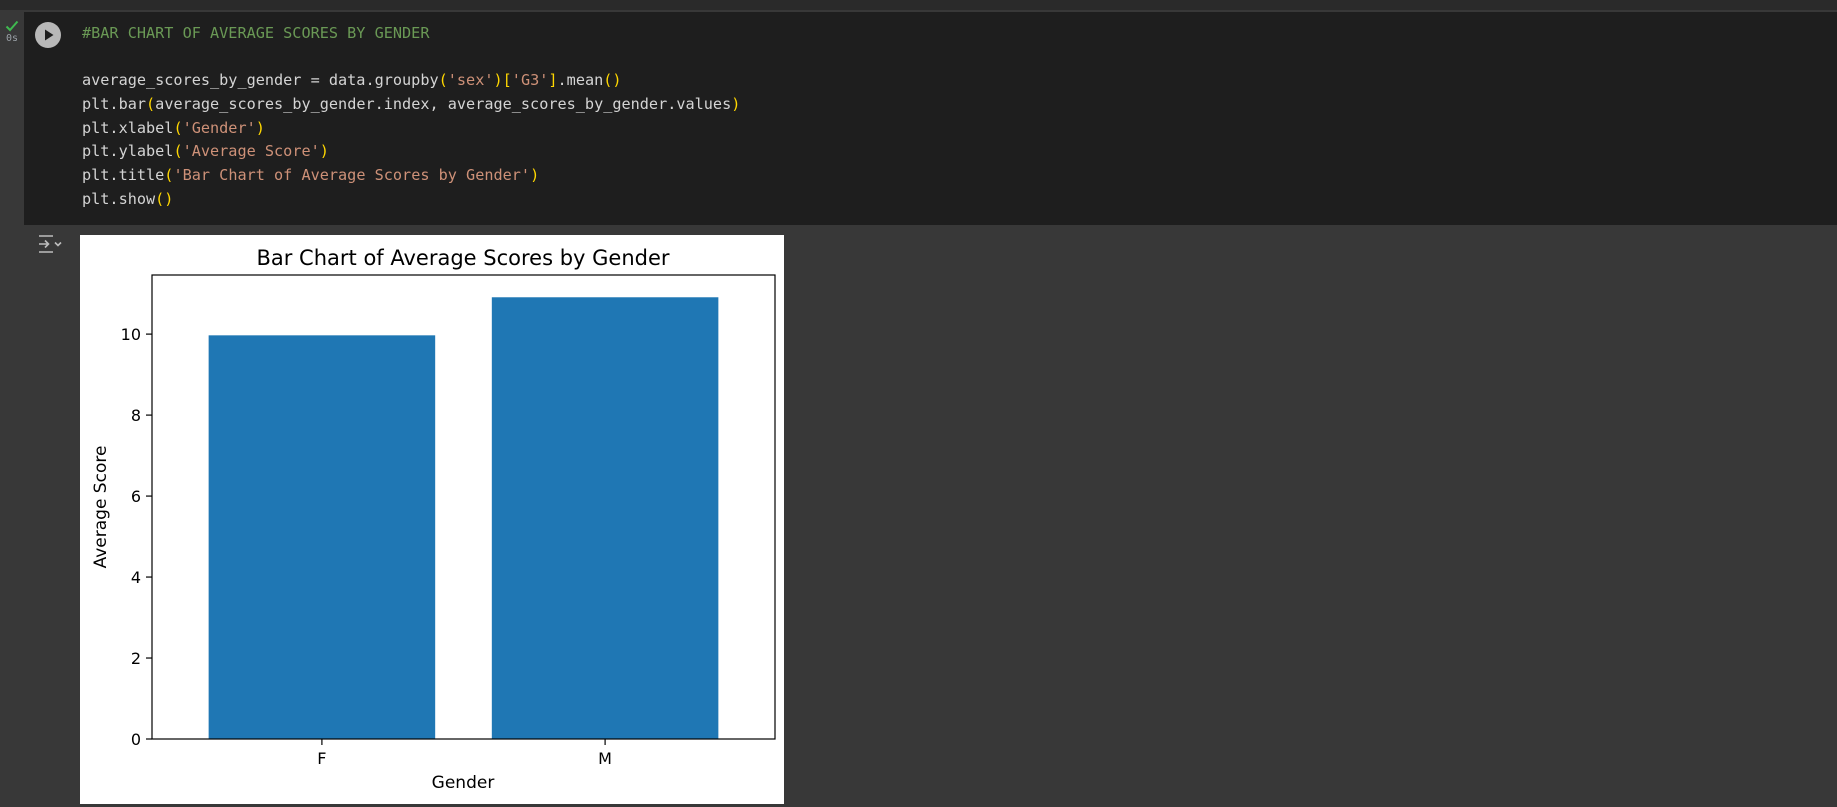 The width and height of the screenshot is (1837, 807). I want to click on output-toggle-icon, so click(50, 244).